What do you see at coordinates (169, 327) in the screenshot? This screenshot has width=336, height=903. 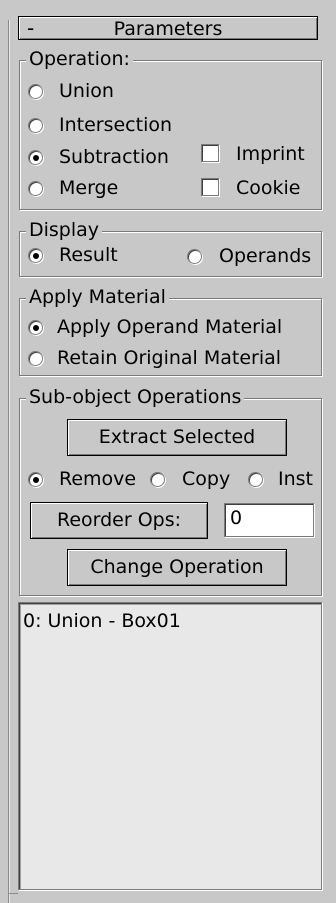 I see `radio-apply-operand-material-label: Apply Operand Material` at bounding box center [169, 327].